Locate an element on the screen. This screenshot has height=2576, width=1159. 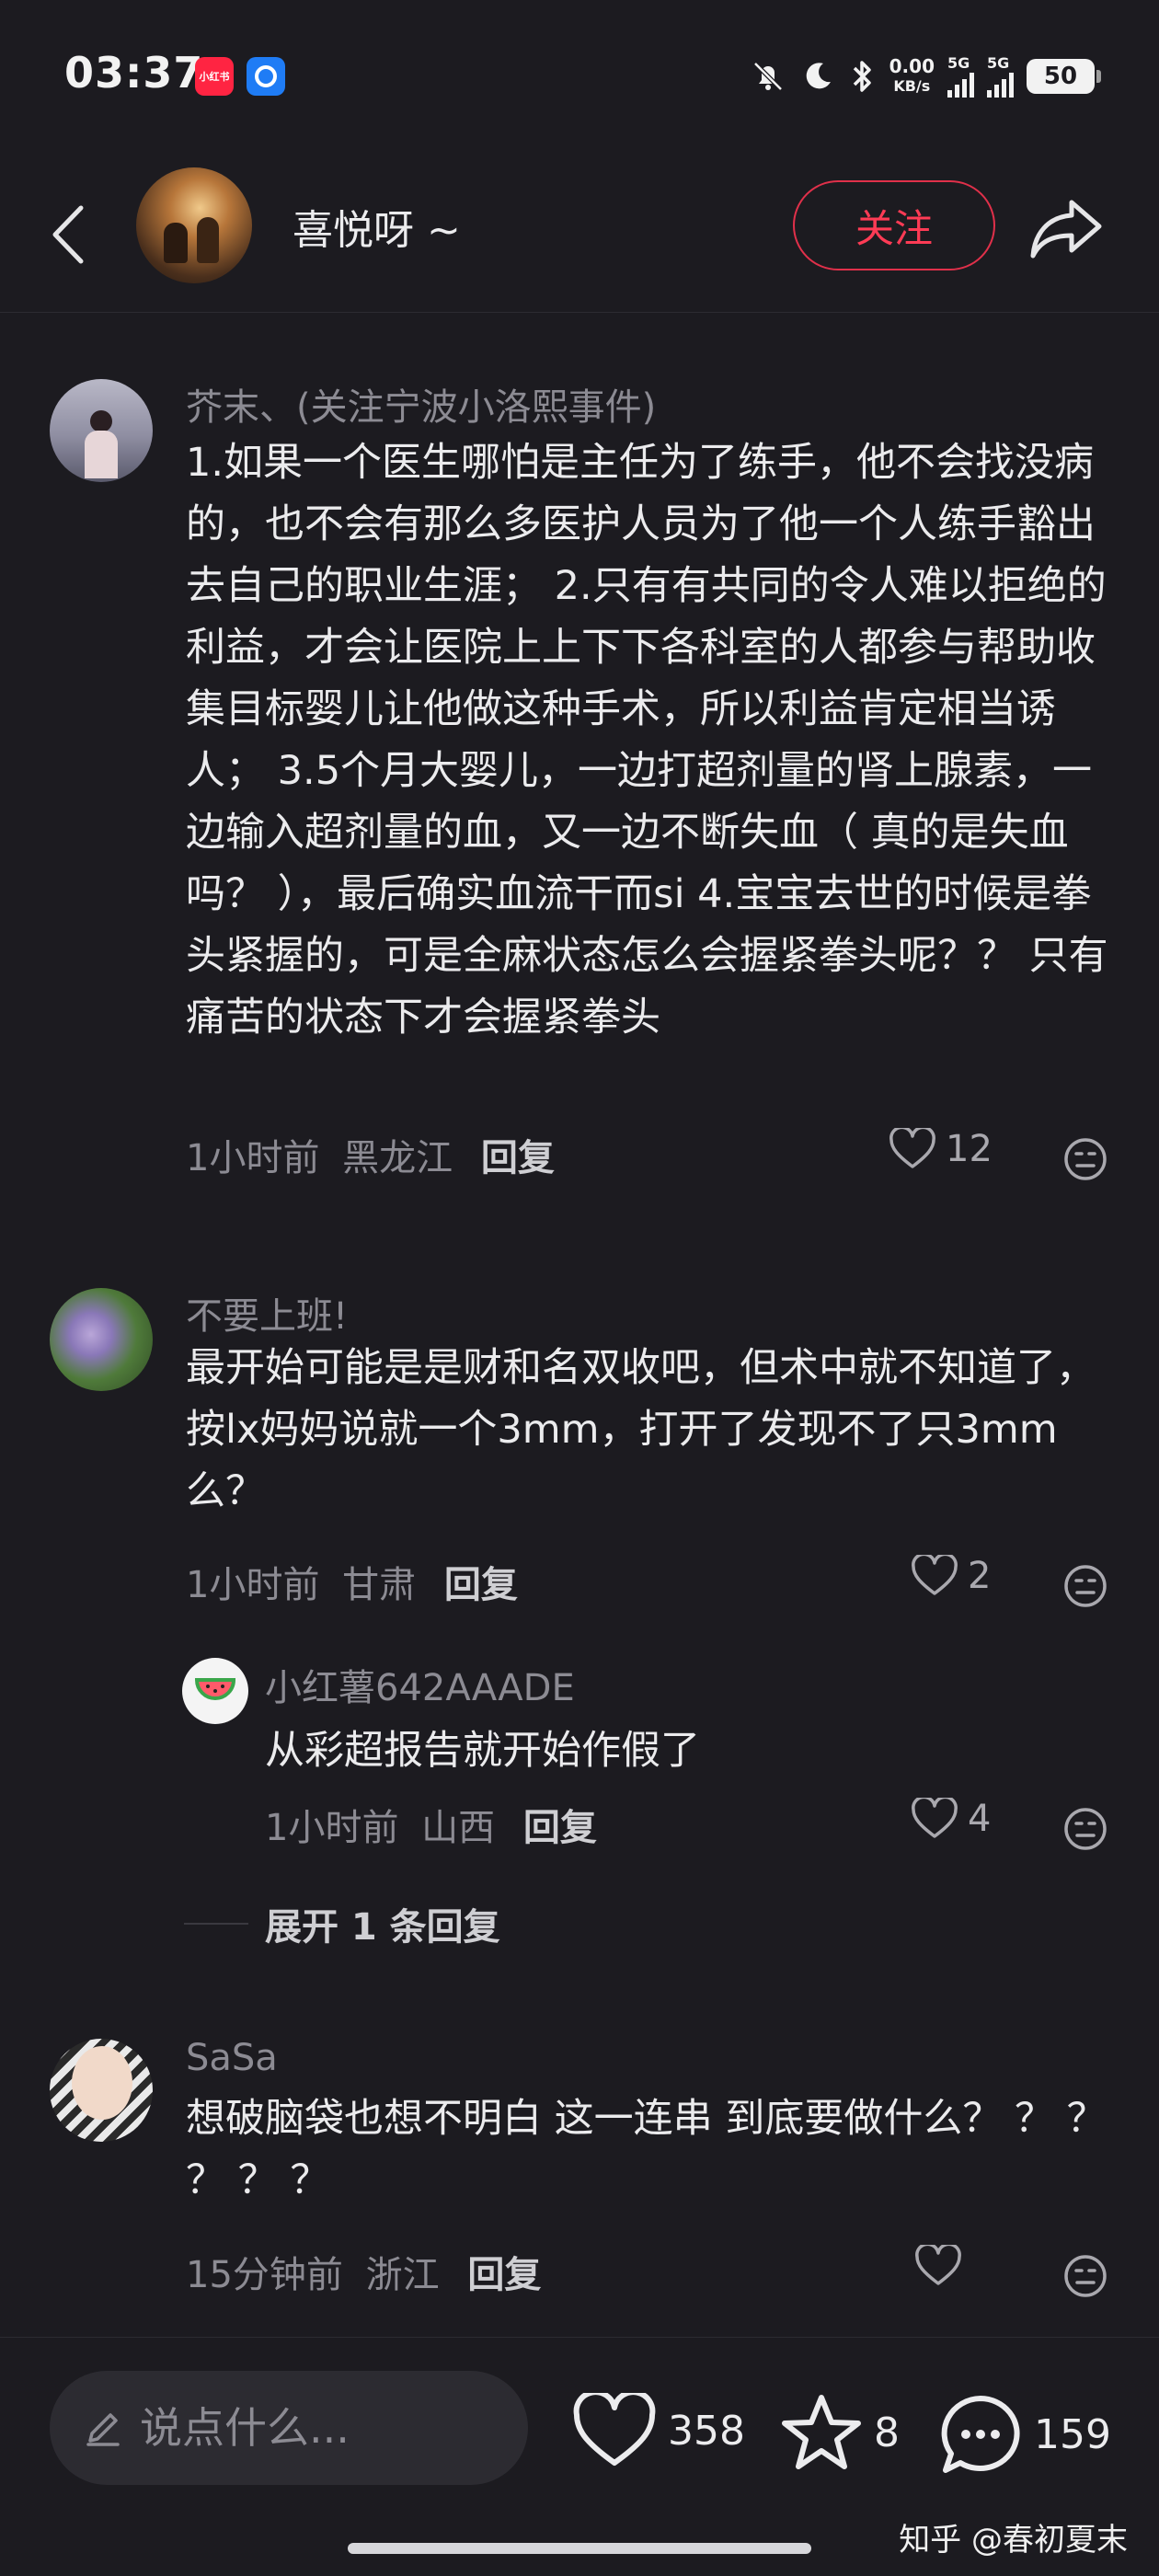
browser-app-icon is located at coordinates (266, 76).